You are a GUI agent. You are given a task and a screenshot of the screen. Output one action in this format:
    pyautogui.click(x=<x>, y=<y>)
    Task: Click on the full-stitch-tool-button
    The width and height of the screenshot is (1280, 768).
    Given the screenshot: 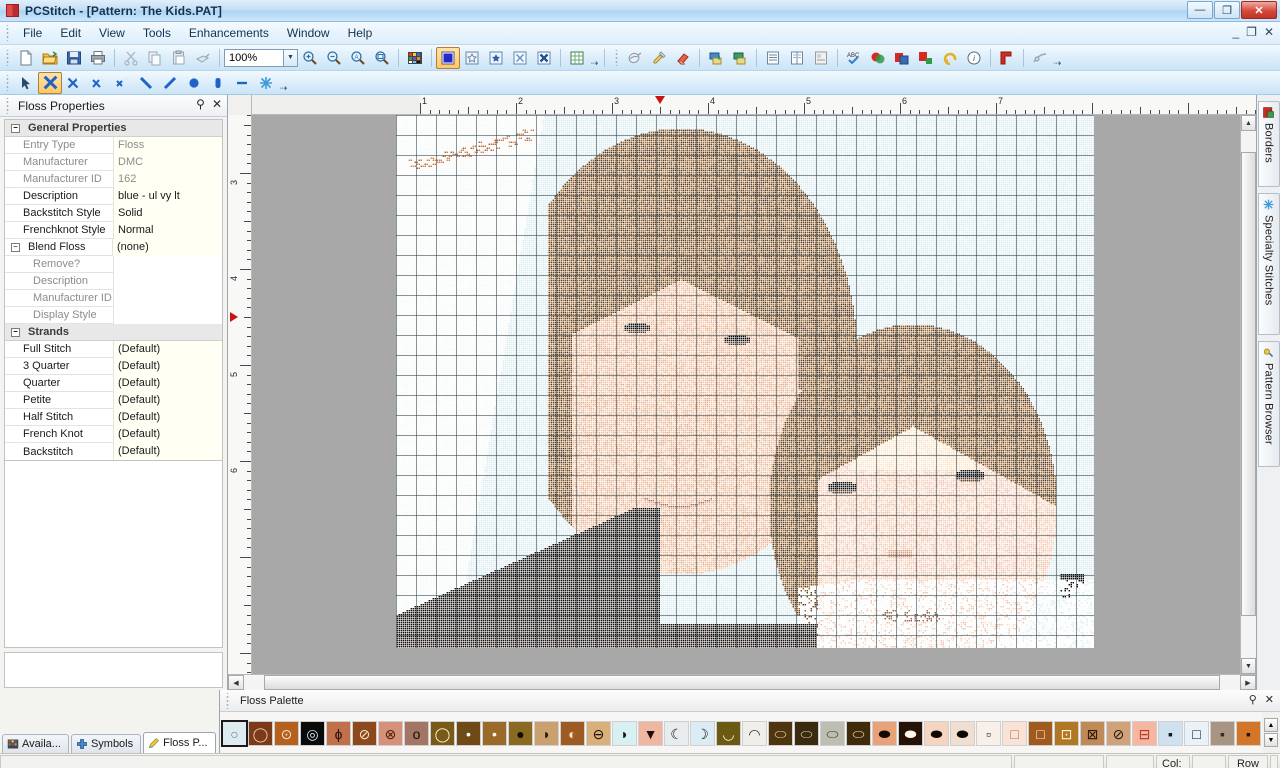 What is the action you would take?
    pyautogui.click(x=50, y=82)
    